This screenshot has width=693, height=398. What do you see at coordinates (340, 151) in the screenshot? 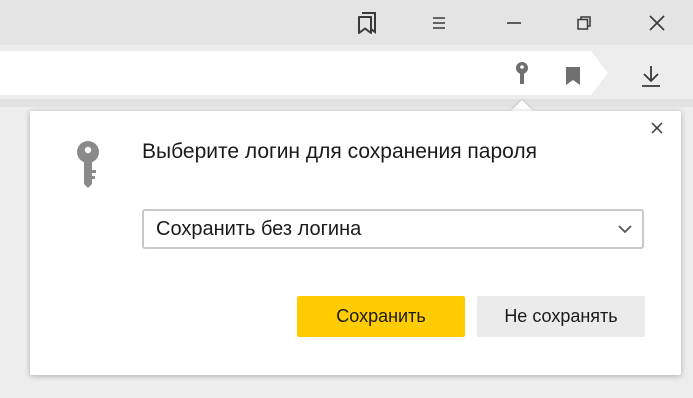
I see `dialog-title: Выберите логин для сохранения пароля` at bounding box center [340, 151].